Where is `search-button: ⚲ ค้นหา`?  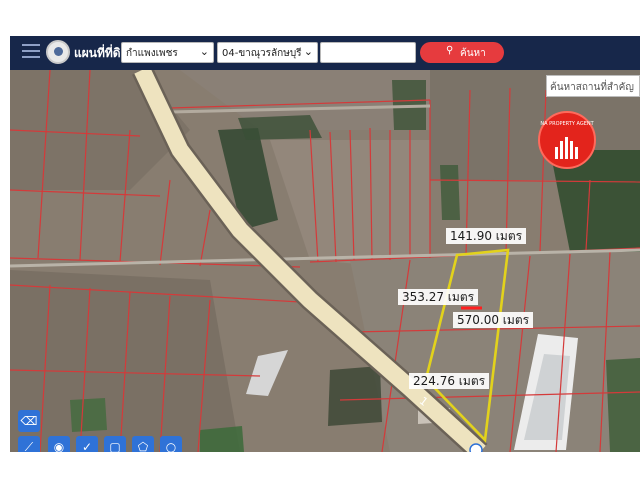 search-button: ⚲ ค้นหา is located at coordinates (462, 52).